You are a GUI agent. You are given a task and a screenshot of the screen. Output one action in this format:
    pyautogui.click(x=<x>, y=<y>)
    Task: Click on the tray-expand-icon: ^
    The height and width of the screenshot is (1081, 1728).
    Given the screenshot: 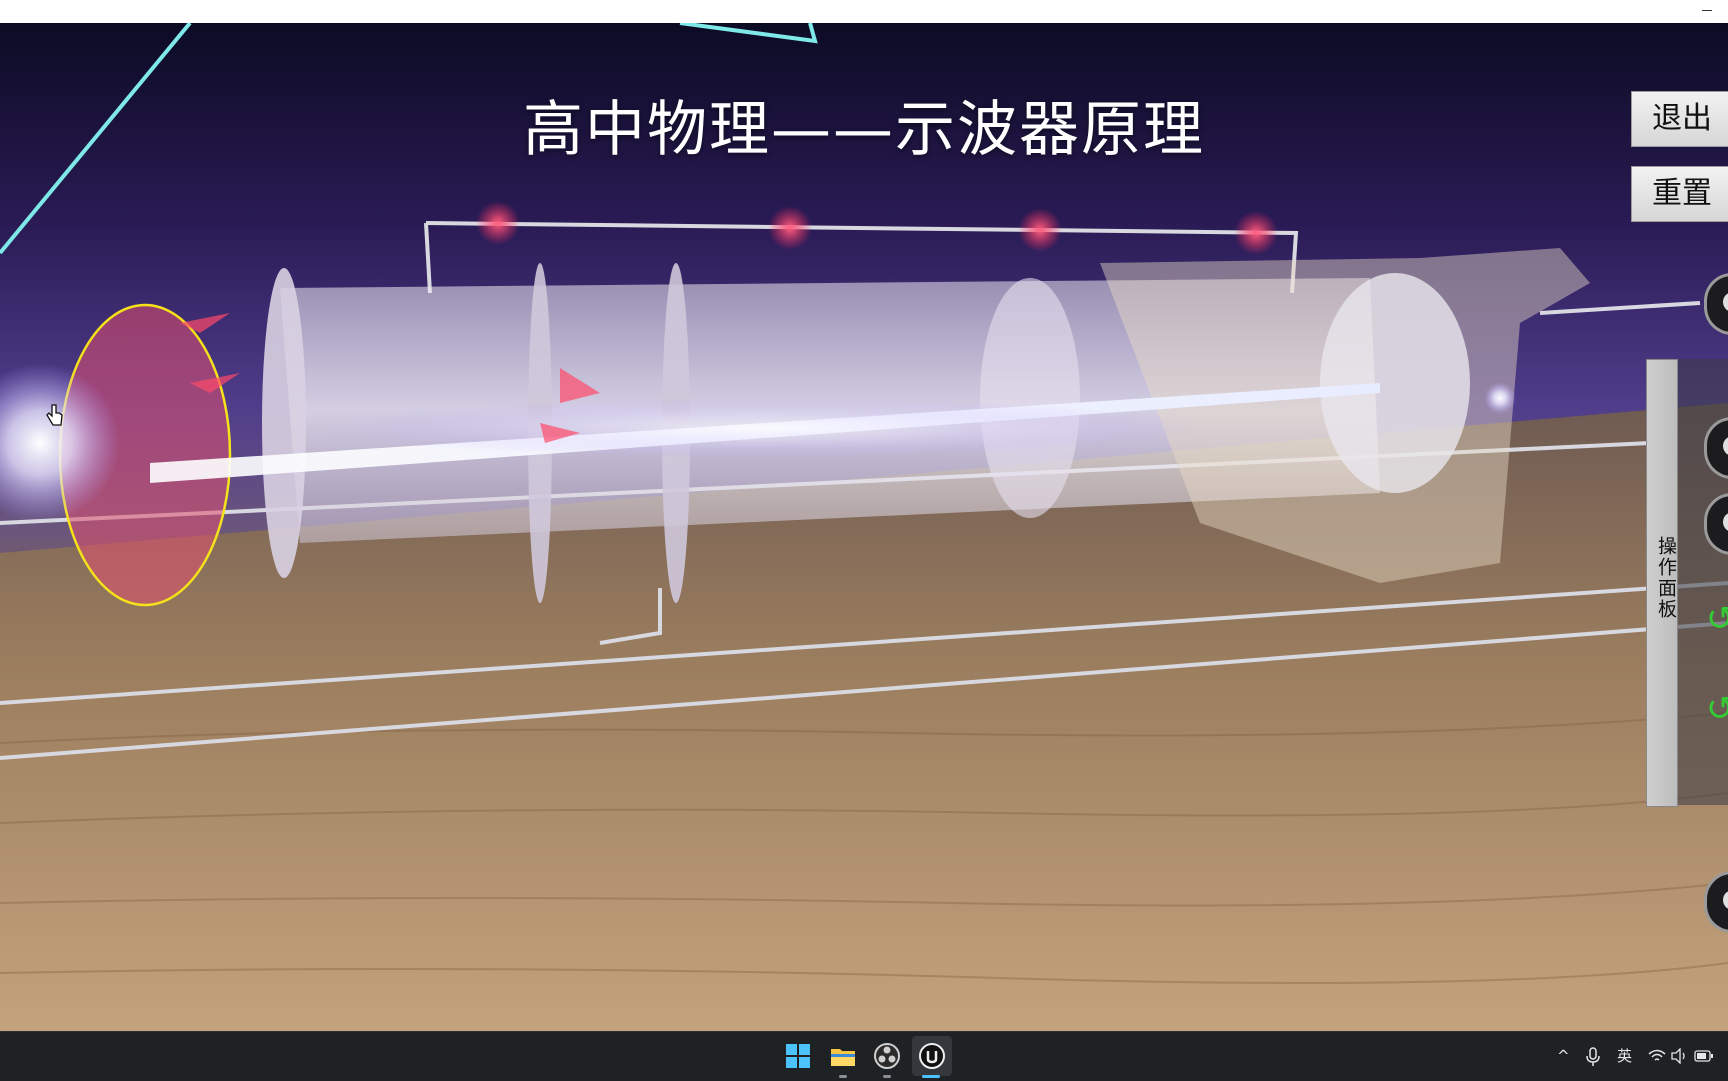 What is the action you would take?
    pyautogui.click(x=1563, y=1056)
    